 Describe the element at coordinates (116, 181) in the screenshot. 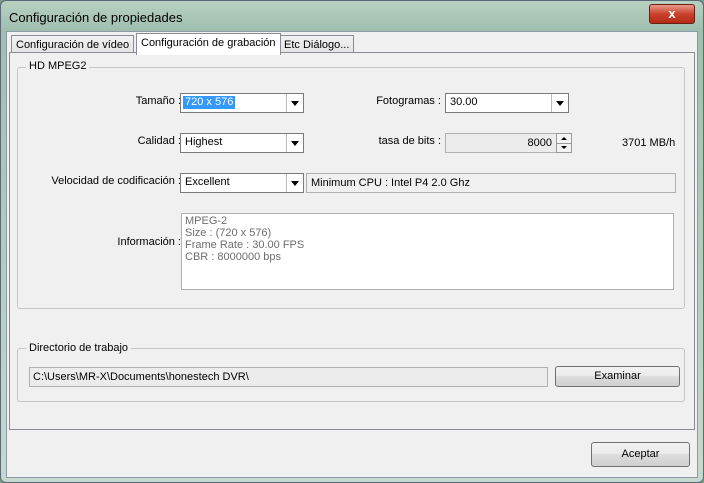

I see `encoding-speed-label: Velocidad de codificación :` at that location.